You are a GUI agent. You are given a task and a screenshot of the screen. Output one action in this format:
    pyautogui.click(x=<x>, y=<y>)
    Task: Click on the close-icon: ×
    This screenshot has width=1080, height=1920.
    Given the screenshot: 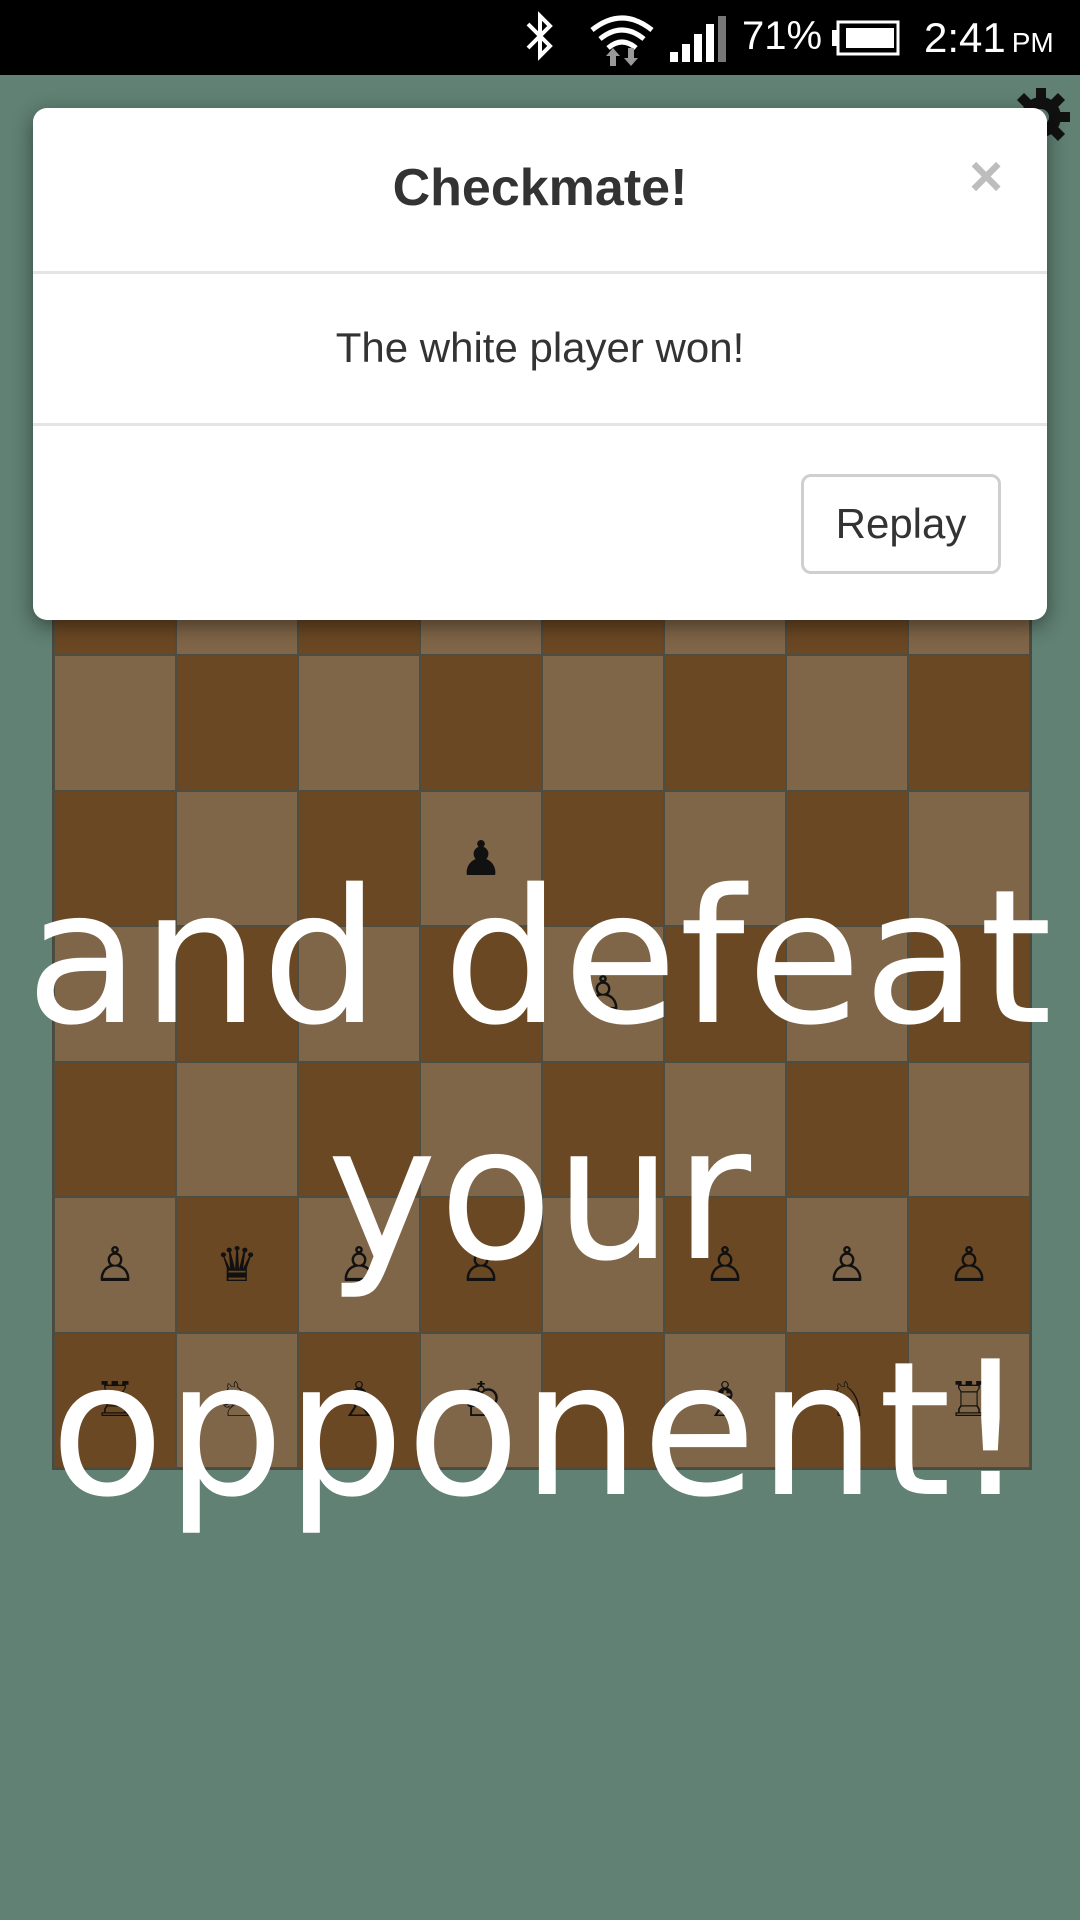 What is the action you would take?
    pyautogui.click(x=986, y=177)
    